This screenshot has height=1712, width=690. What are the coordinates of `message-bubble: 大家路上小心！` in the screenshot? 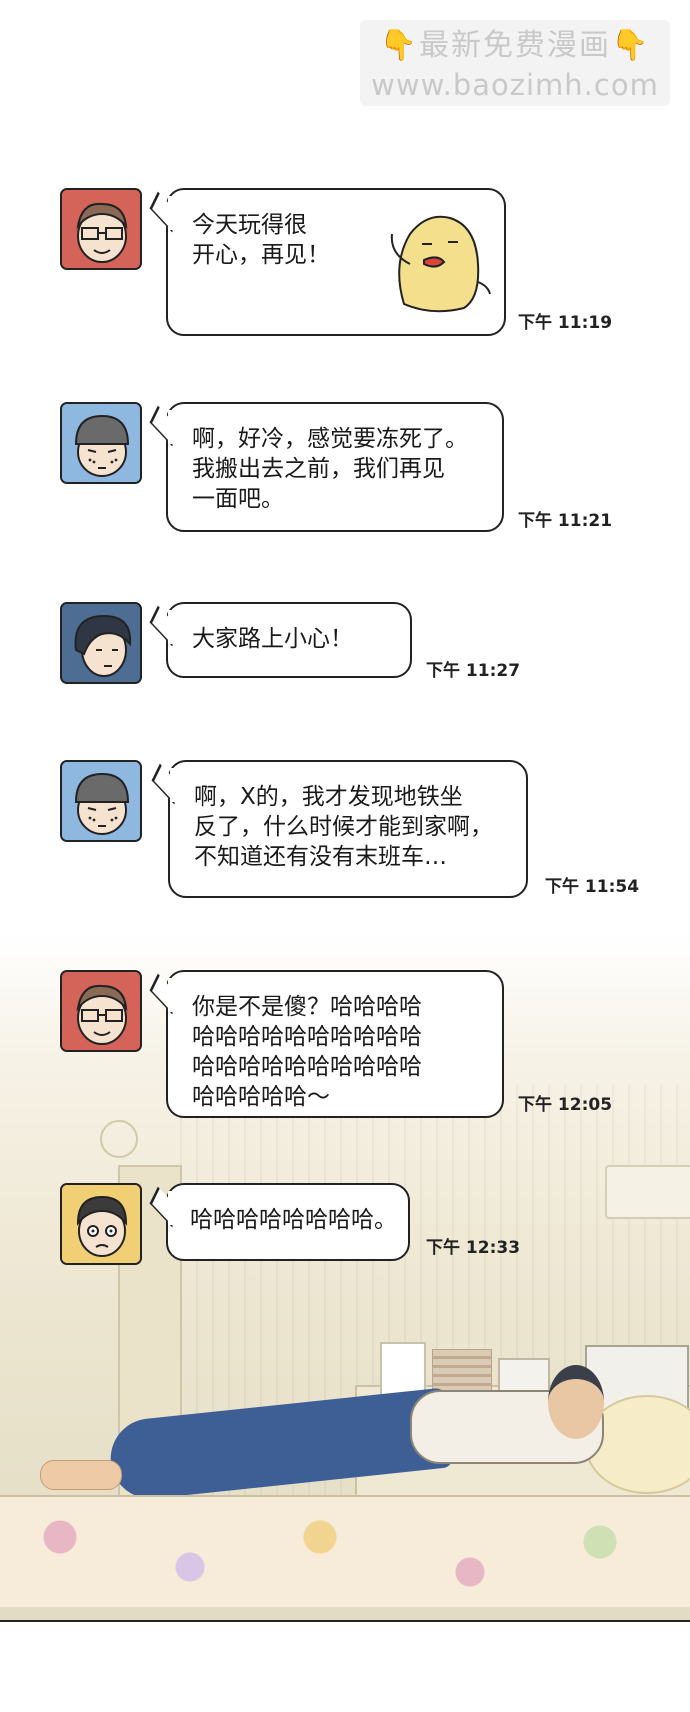 It's located at (280, 640).